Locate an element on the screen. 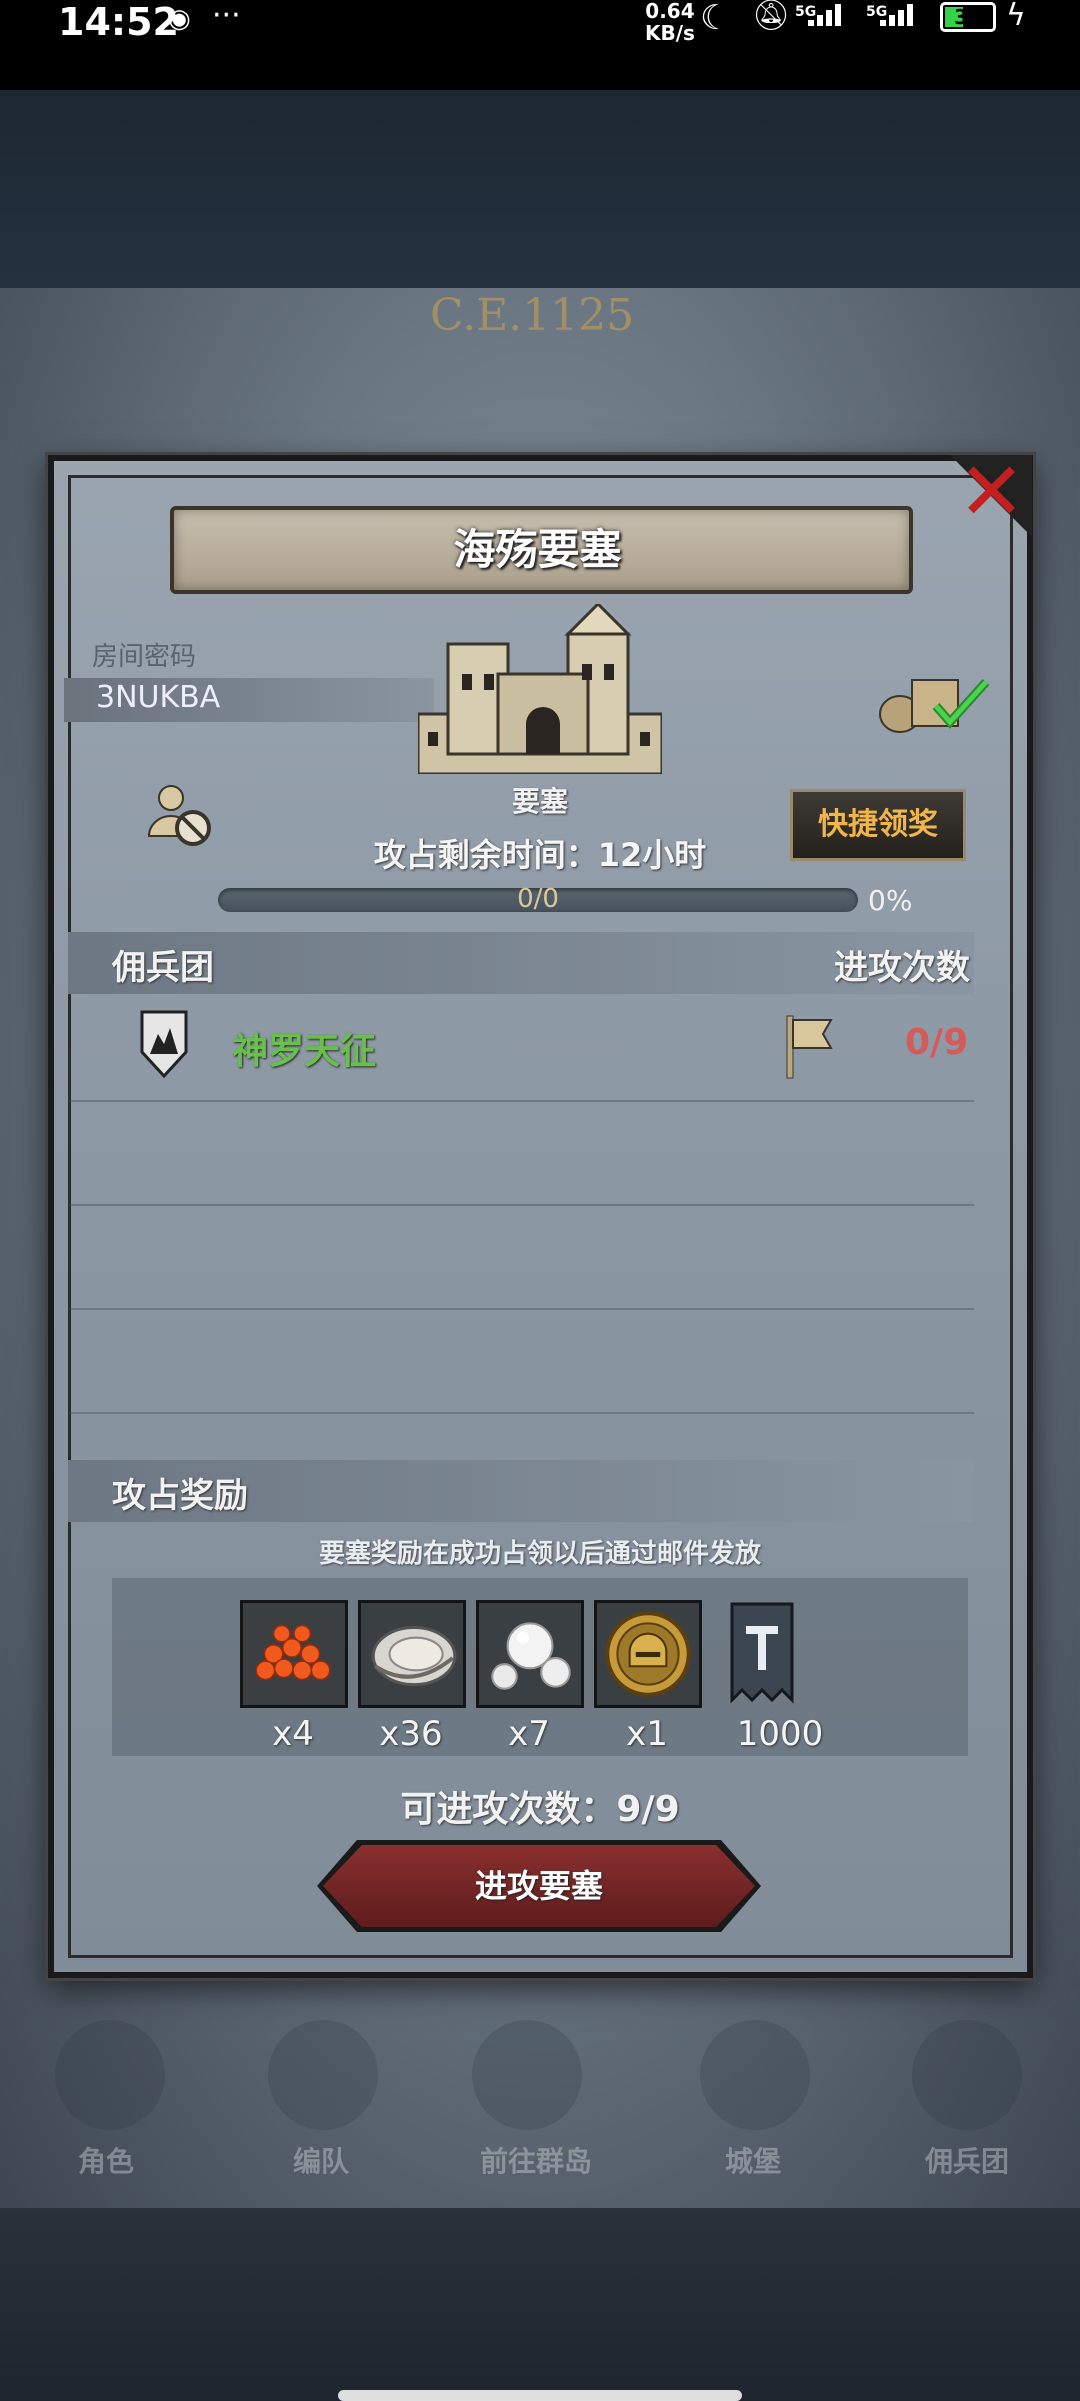 The image size is (1080, 2401). mercenary-row is located at coordinates (521, 1049).